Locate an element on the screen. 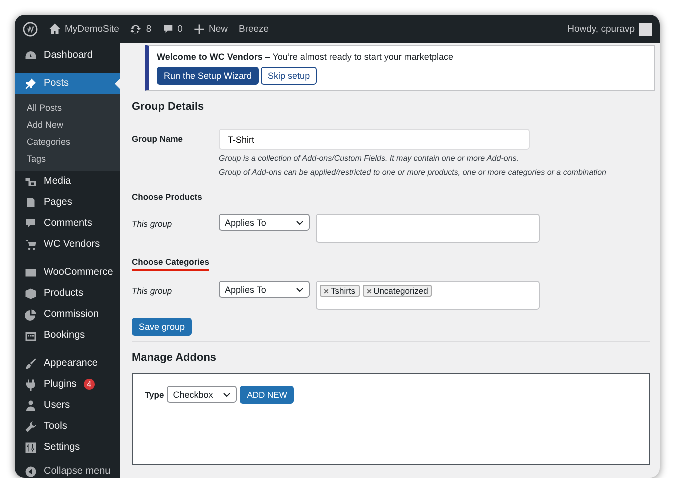  collapse-menu-button: Collapse menu is located at coordinates (77, 471).